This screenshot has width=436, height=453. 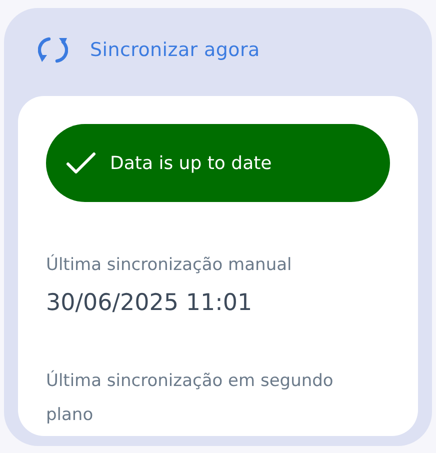 I want to click on check-icon, so click(x=81, y=163).